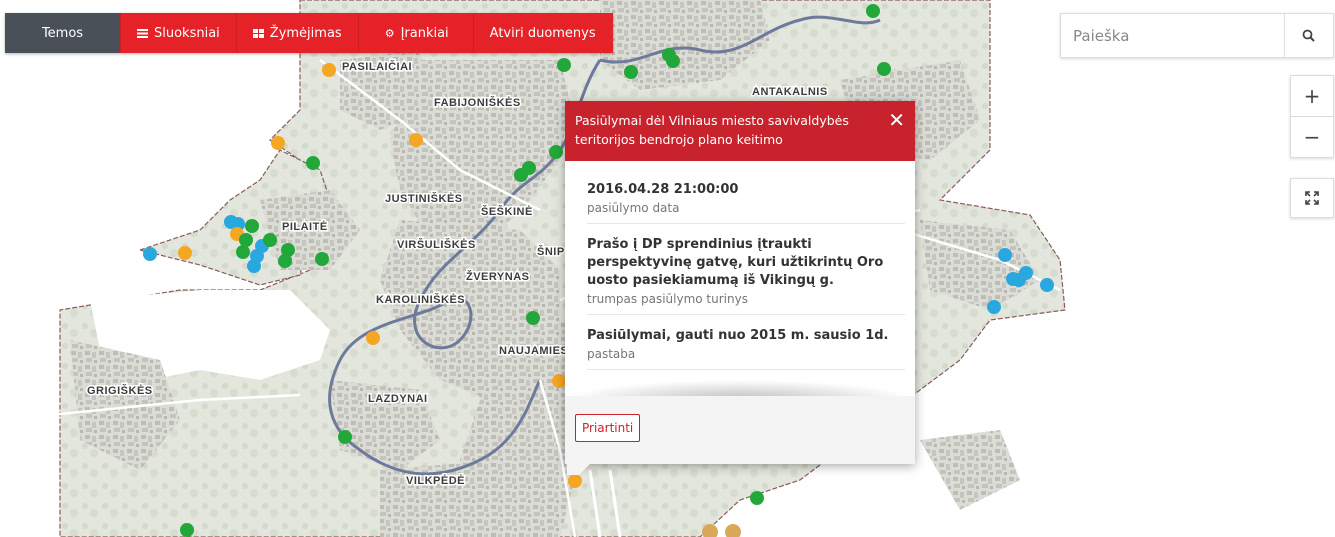  What do you see at coordinates (420, 299) in the screenshot?
I see `label-karoliniskes: KAROLINIŠKĖS` at bounding box center [420, 299].